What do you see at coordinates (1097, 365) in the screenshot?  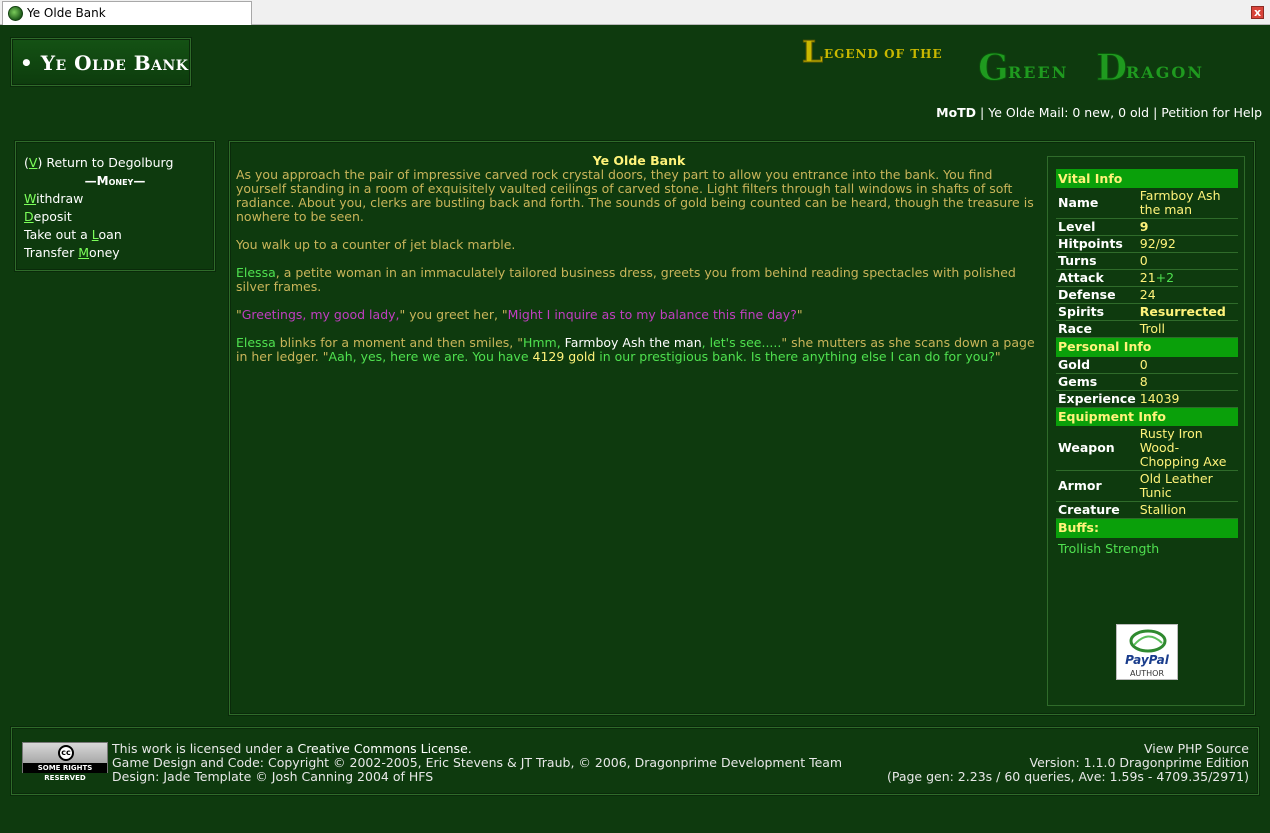 I see `stat-label: Gold` at bounding box center [1097, 365].